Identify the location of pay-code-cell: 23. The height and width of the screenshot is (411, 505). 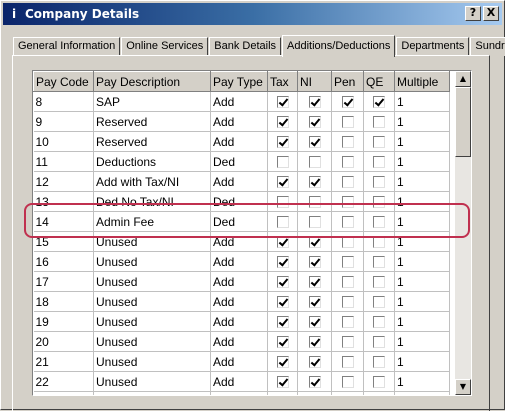
(63, 393).